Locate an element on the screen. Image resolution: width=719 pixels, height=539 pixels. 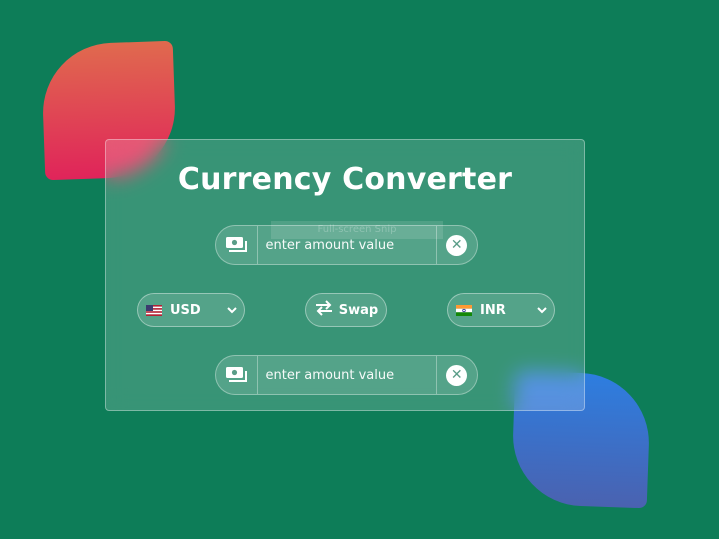
to-currency-select: INR is located at coordinates (501, 310).